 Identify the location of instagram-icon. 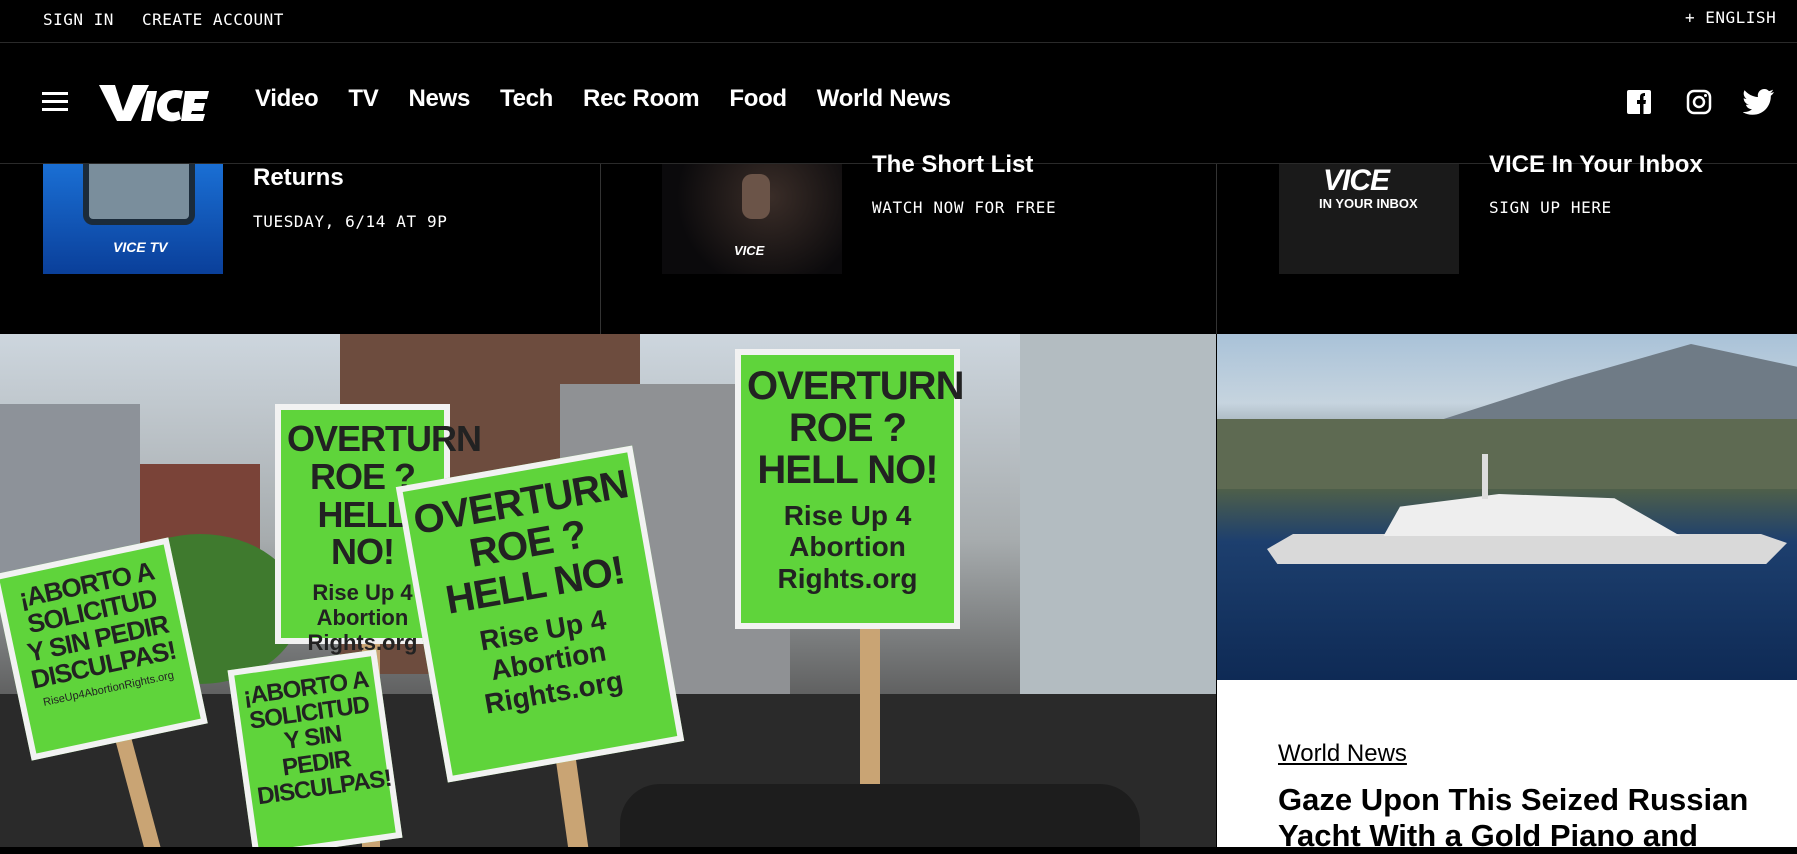
(1699, 102).